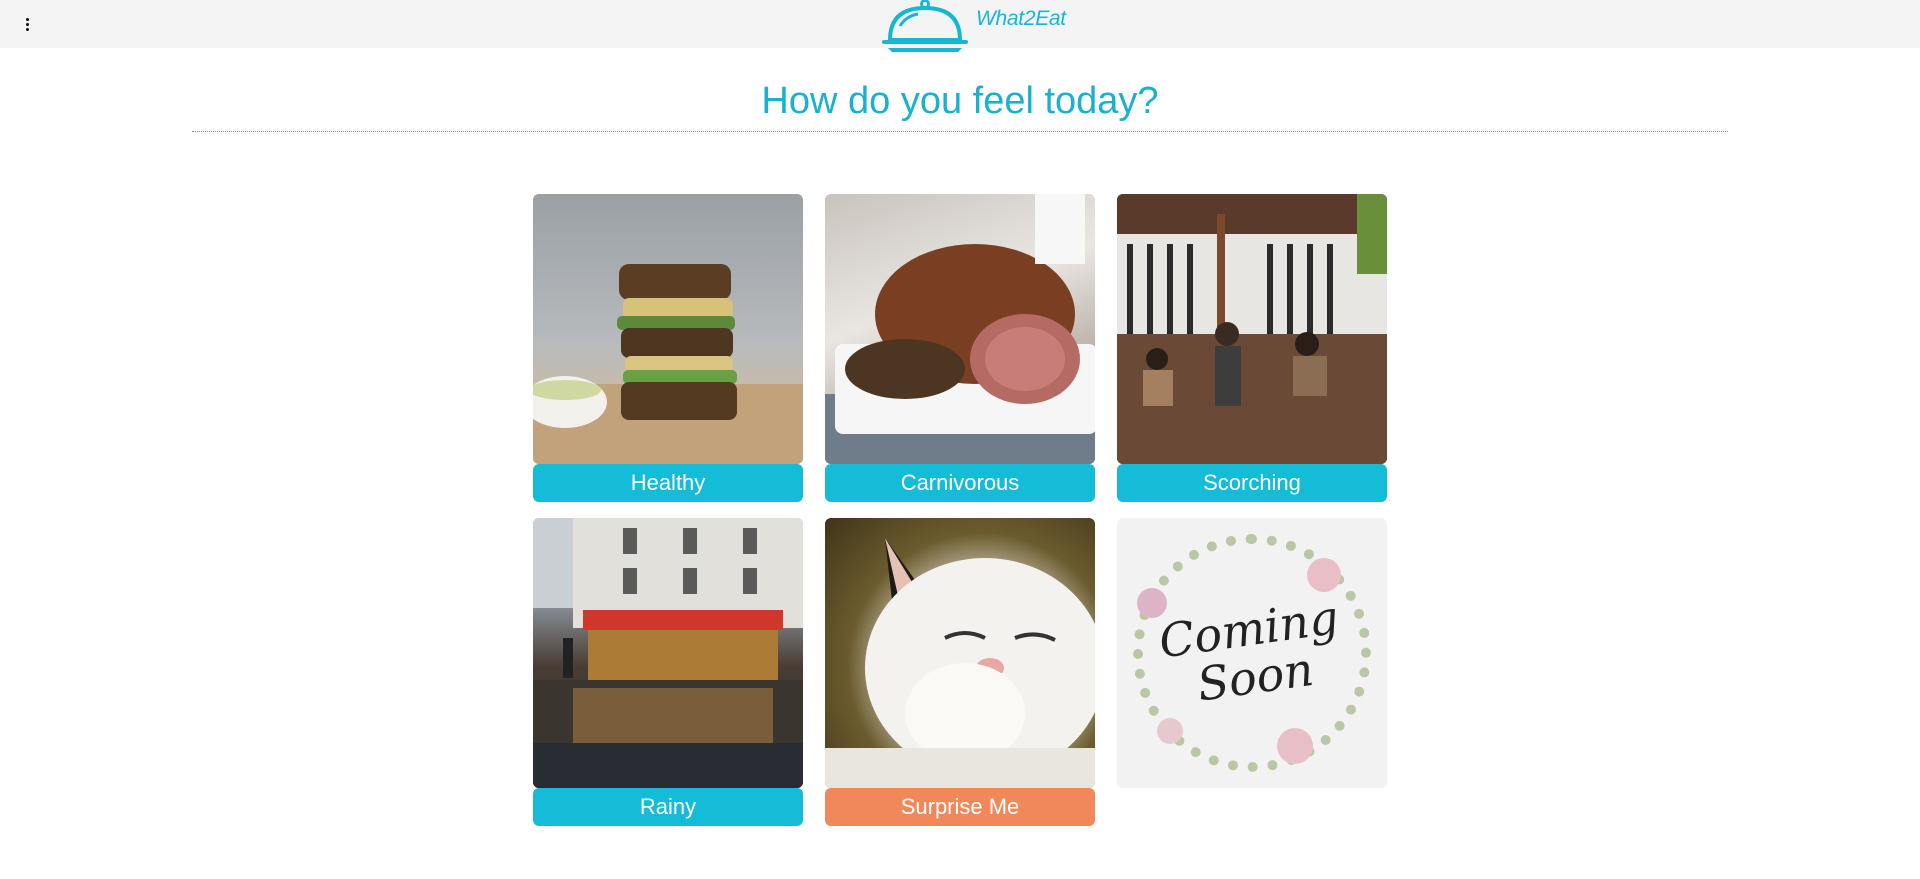  Describe the element at coordinates (668, 483) in the screenshot. I see `mood-label: Healthy` at that location.